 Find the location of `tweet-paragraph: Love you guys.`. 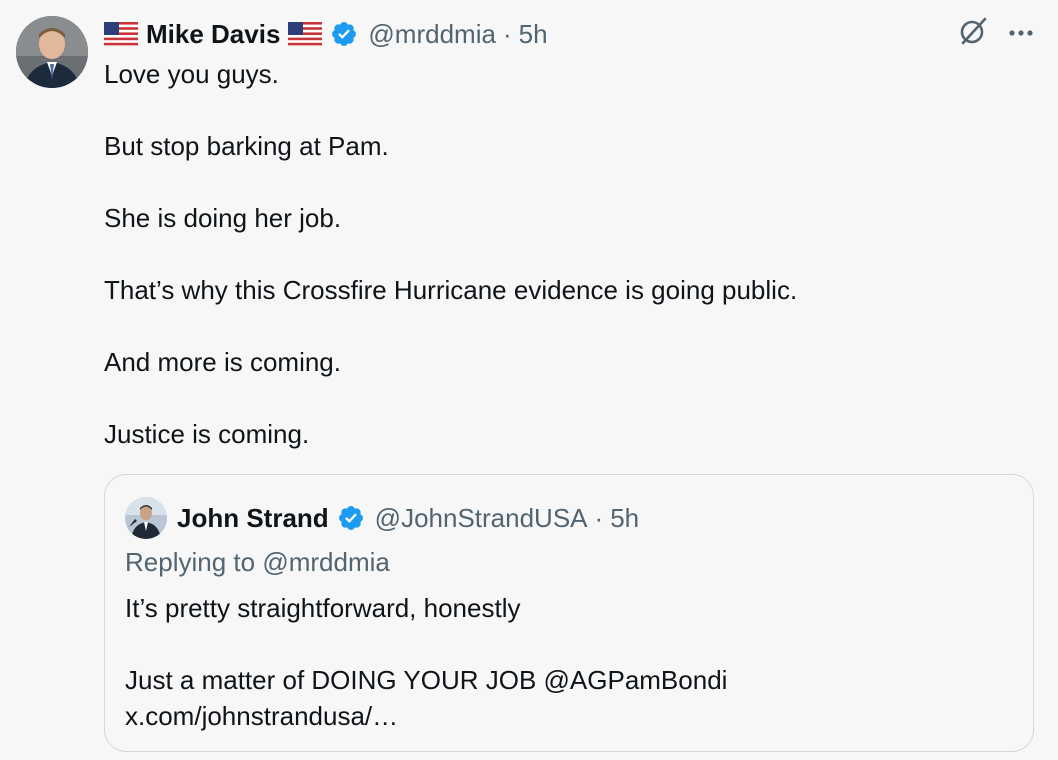

tweet-paragraph: Love you guys. is located at coordinates (191, 74).